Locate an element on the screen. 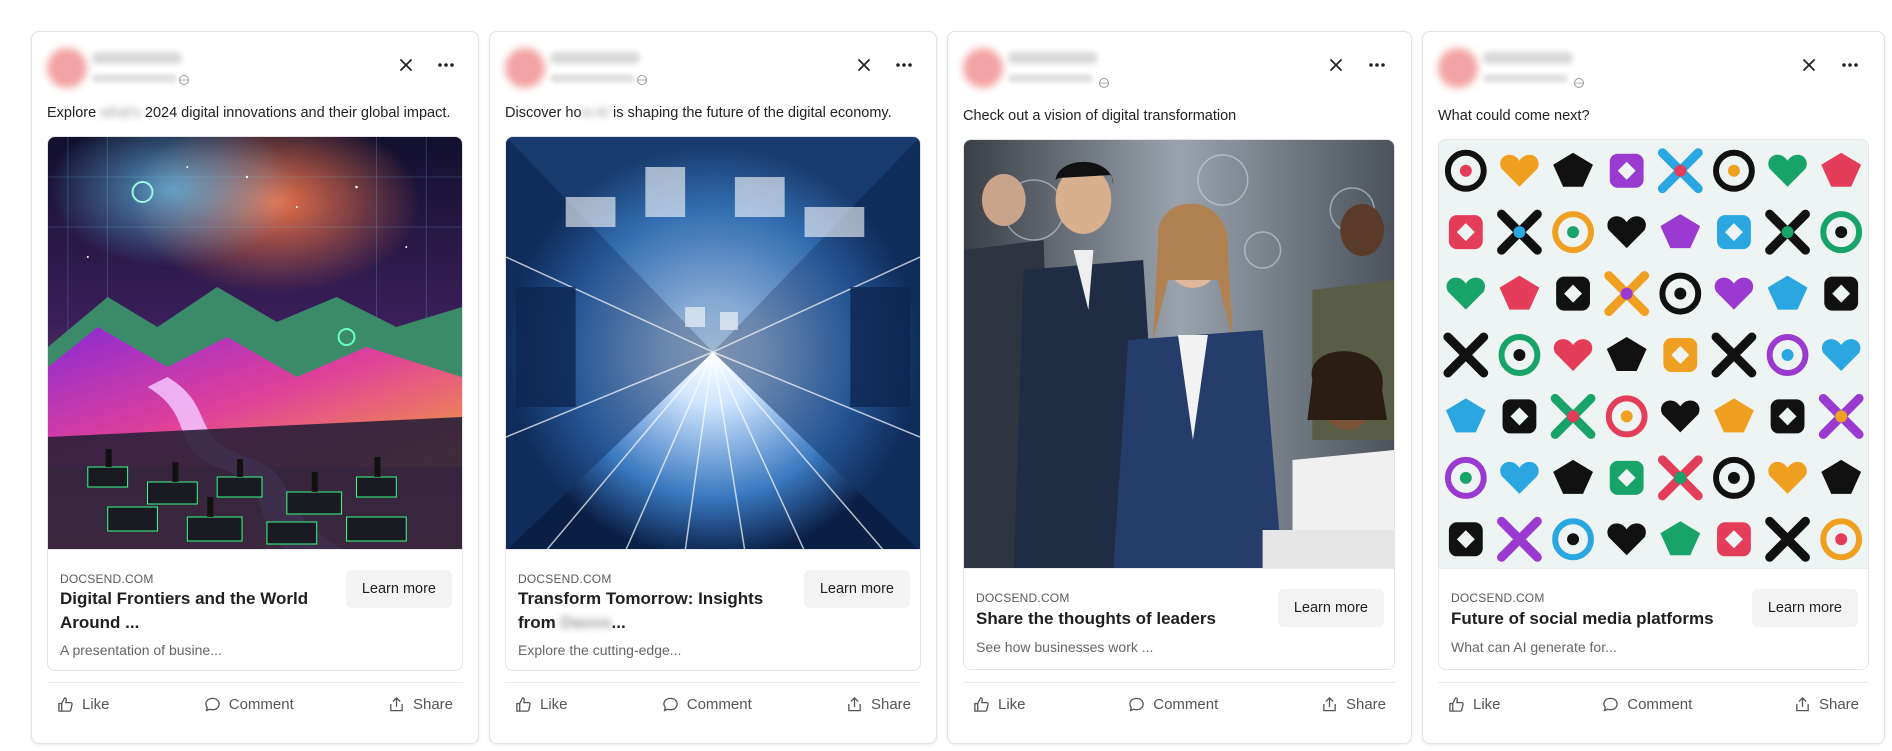  post-commentary: What could come next? is located at coordinates (1514, 116).